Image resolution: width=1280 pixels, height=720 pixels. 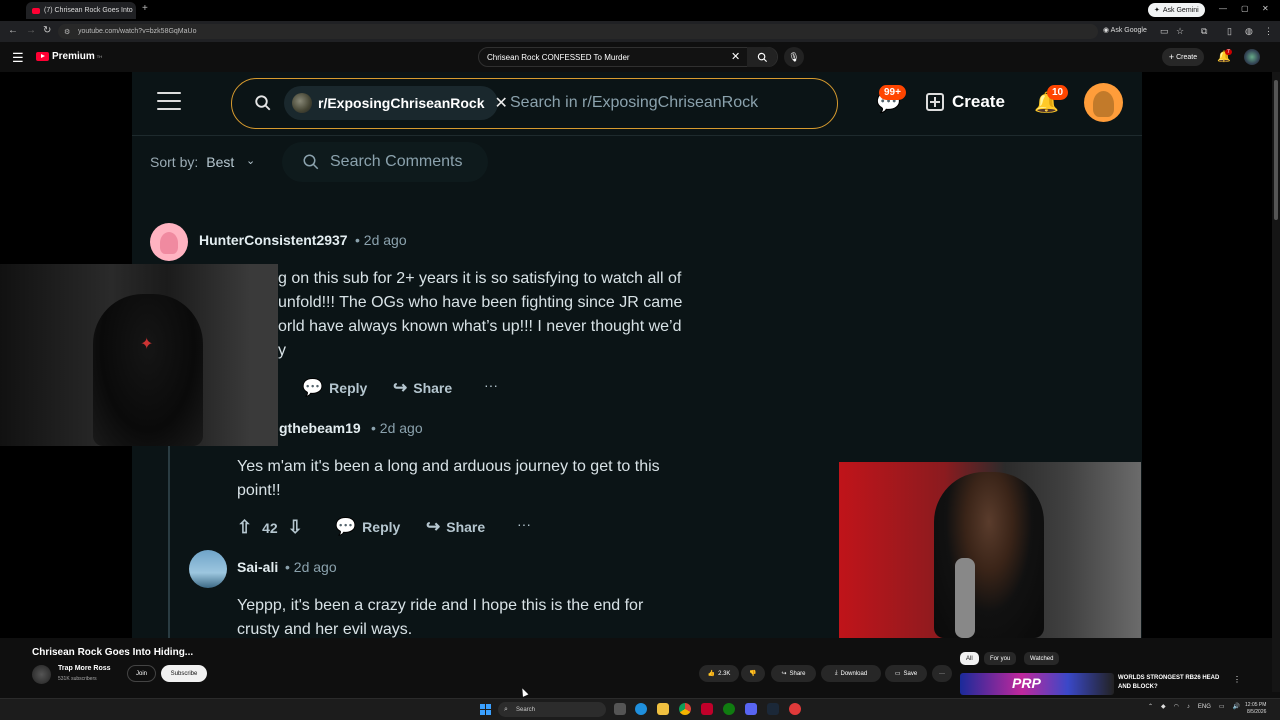 What do you see at coordinates (1176, 706) in the screenshot?
I see `wifi-icon: ◠` at bounding box center [1176, 706].